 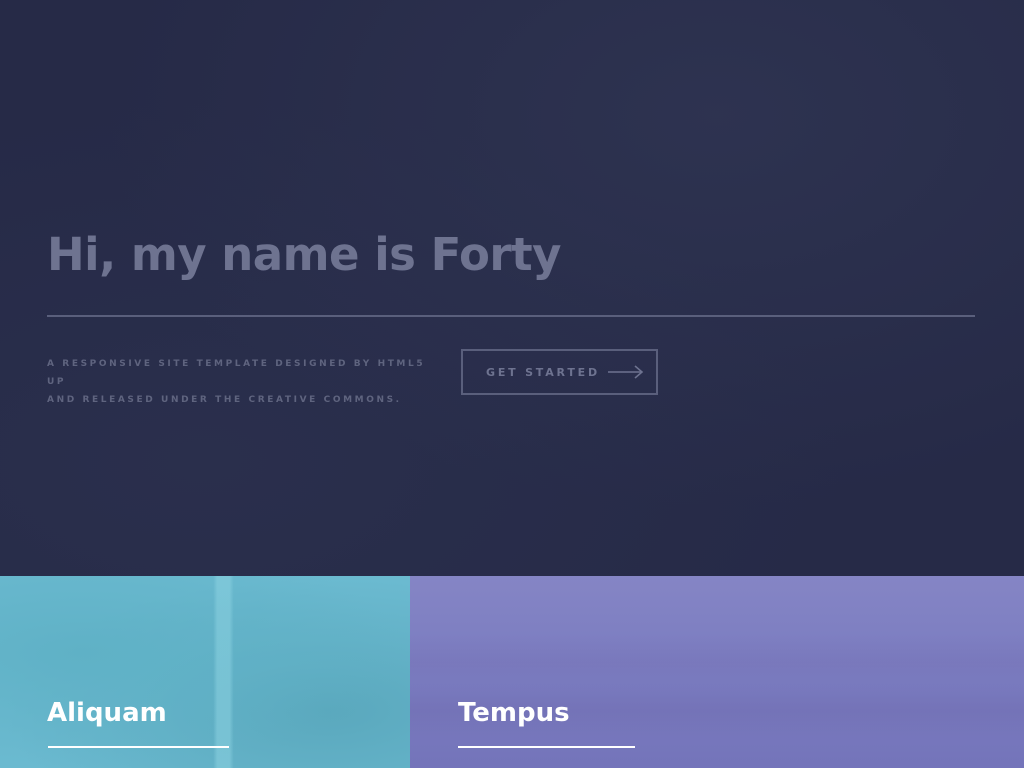 I want to click on tile-title-aliquam: Aliquam, so click(x=107, y=713).